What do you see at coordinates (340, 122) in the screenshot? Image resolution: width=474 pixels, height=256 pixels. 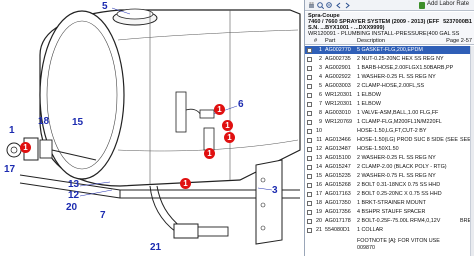 I see `row-part-number: WR120769` at bounding box center [340, 122].